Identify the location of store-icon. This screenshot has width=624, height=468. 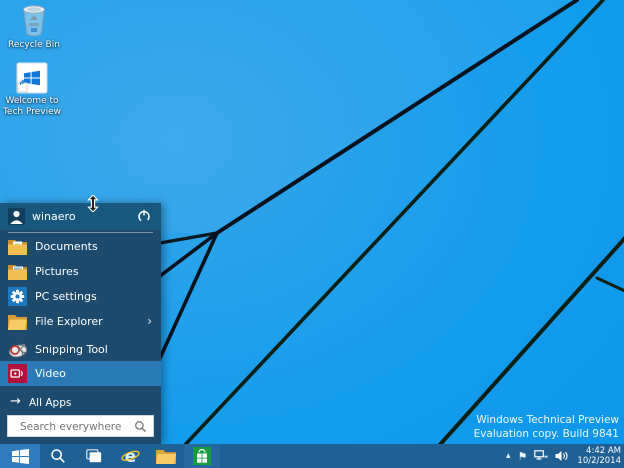
(202, 456).